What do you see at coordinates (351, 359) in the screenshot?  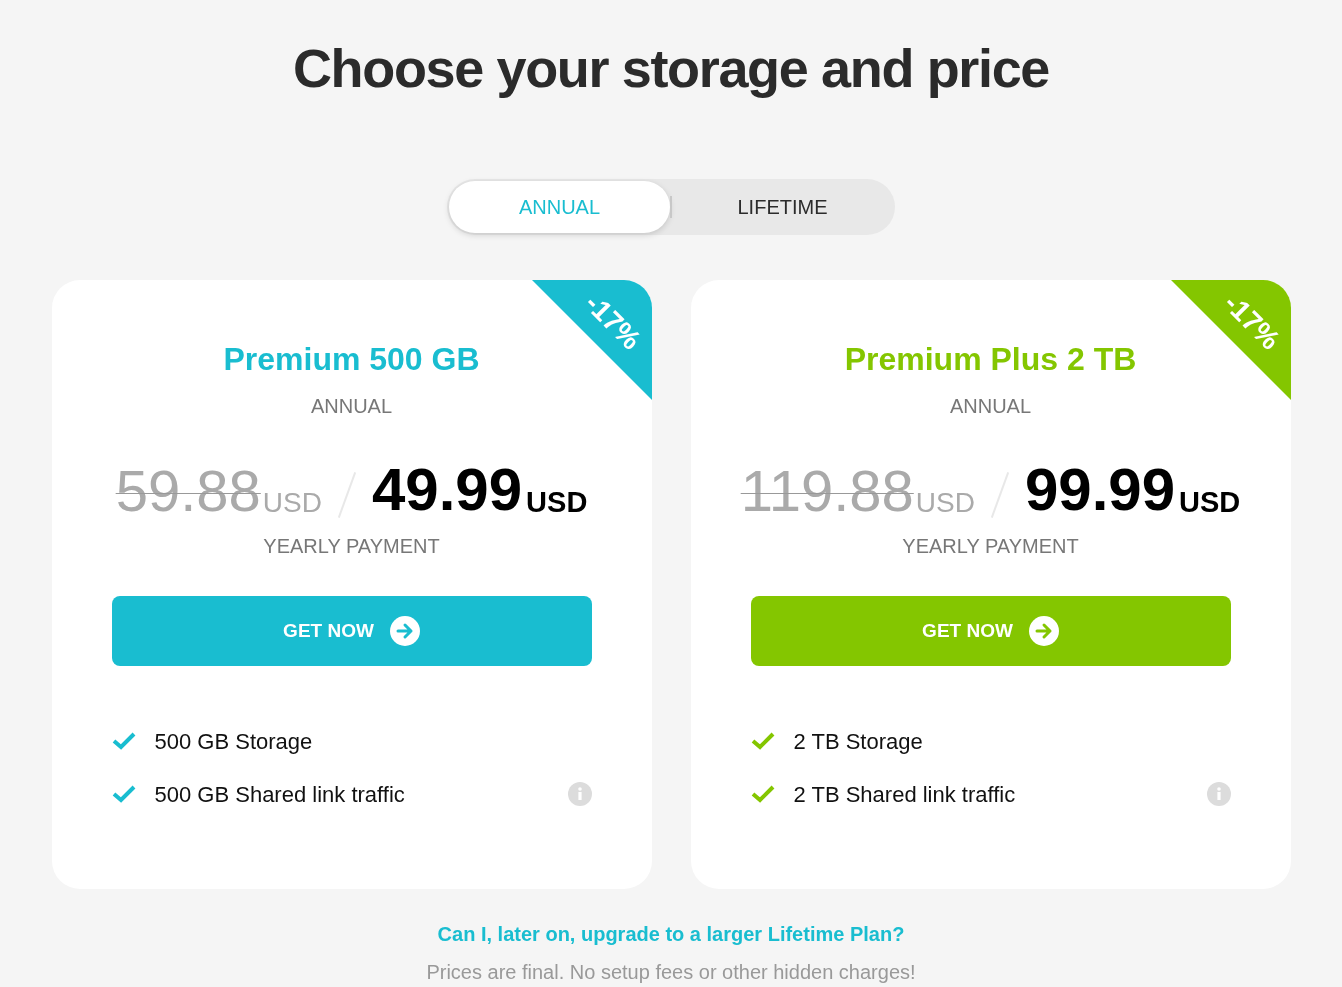 I see `plan-name: Premium 500 GB` at bounding box center [351, 359].